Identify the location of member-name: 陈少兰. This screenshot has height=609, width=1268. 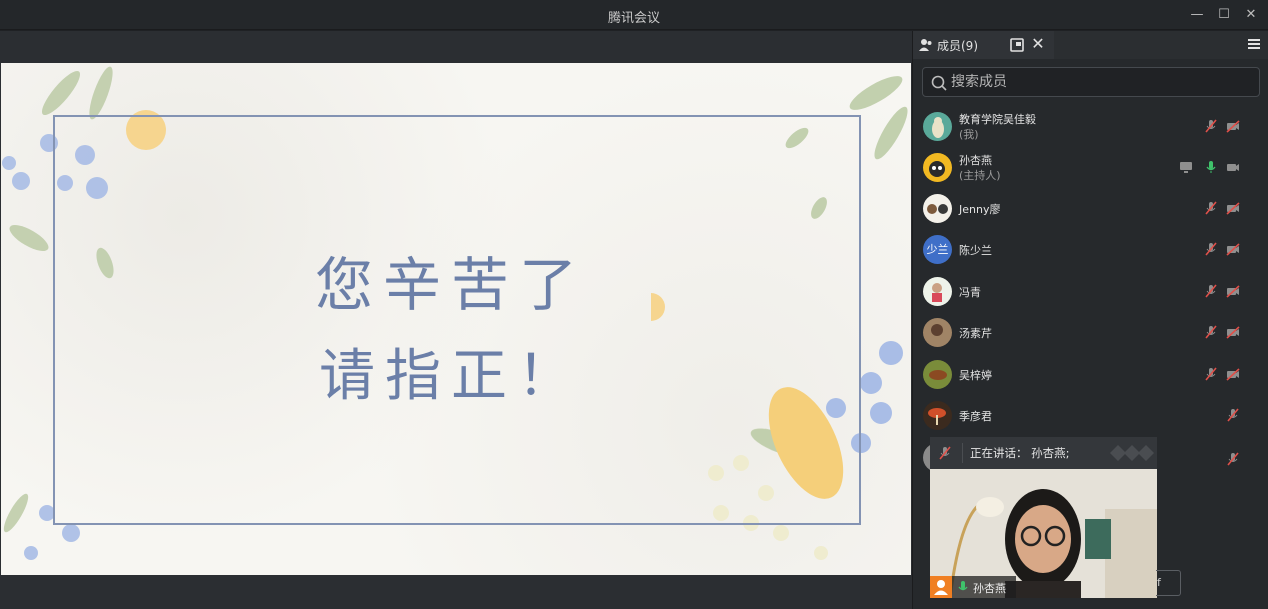
(975, 250).